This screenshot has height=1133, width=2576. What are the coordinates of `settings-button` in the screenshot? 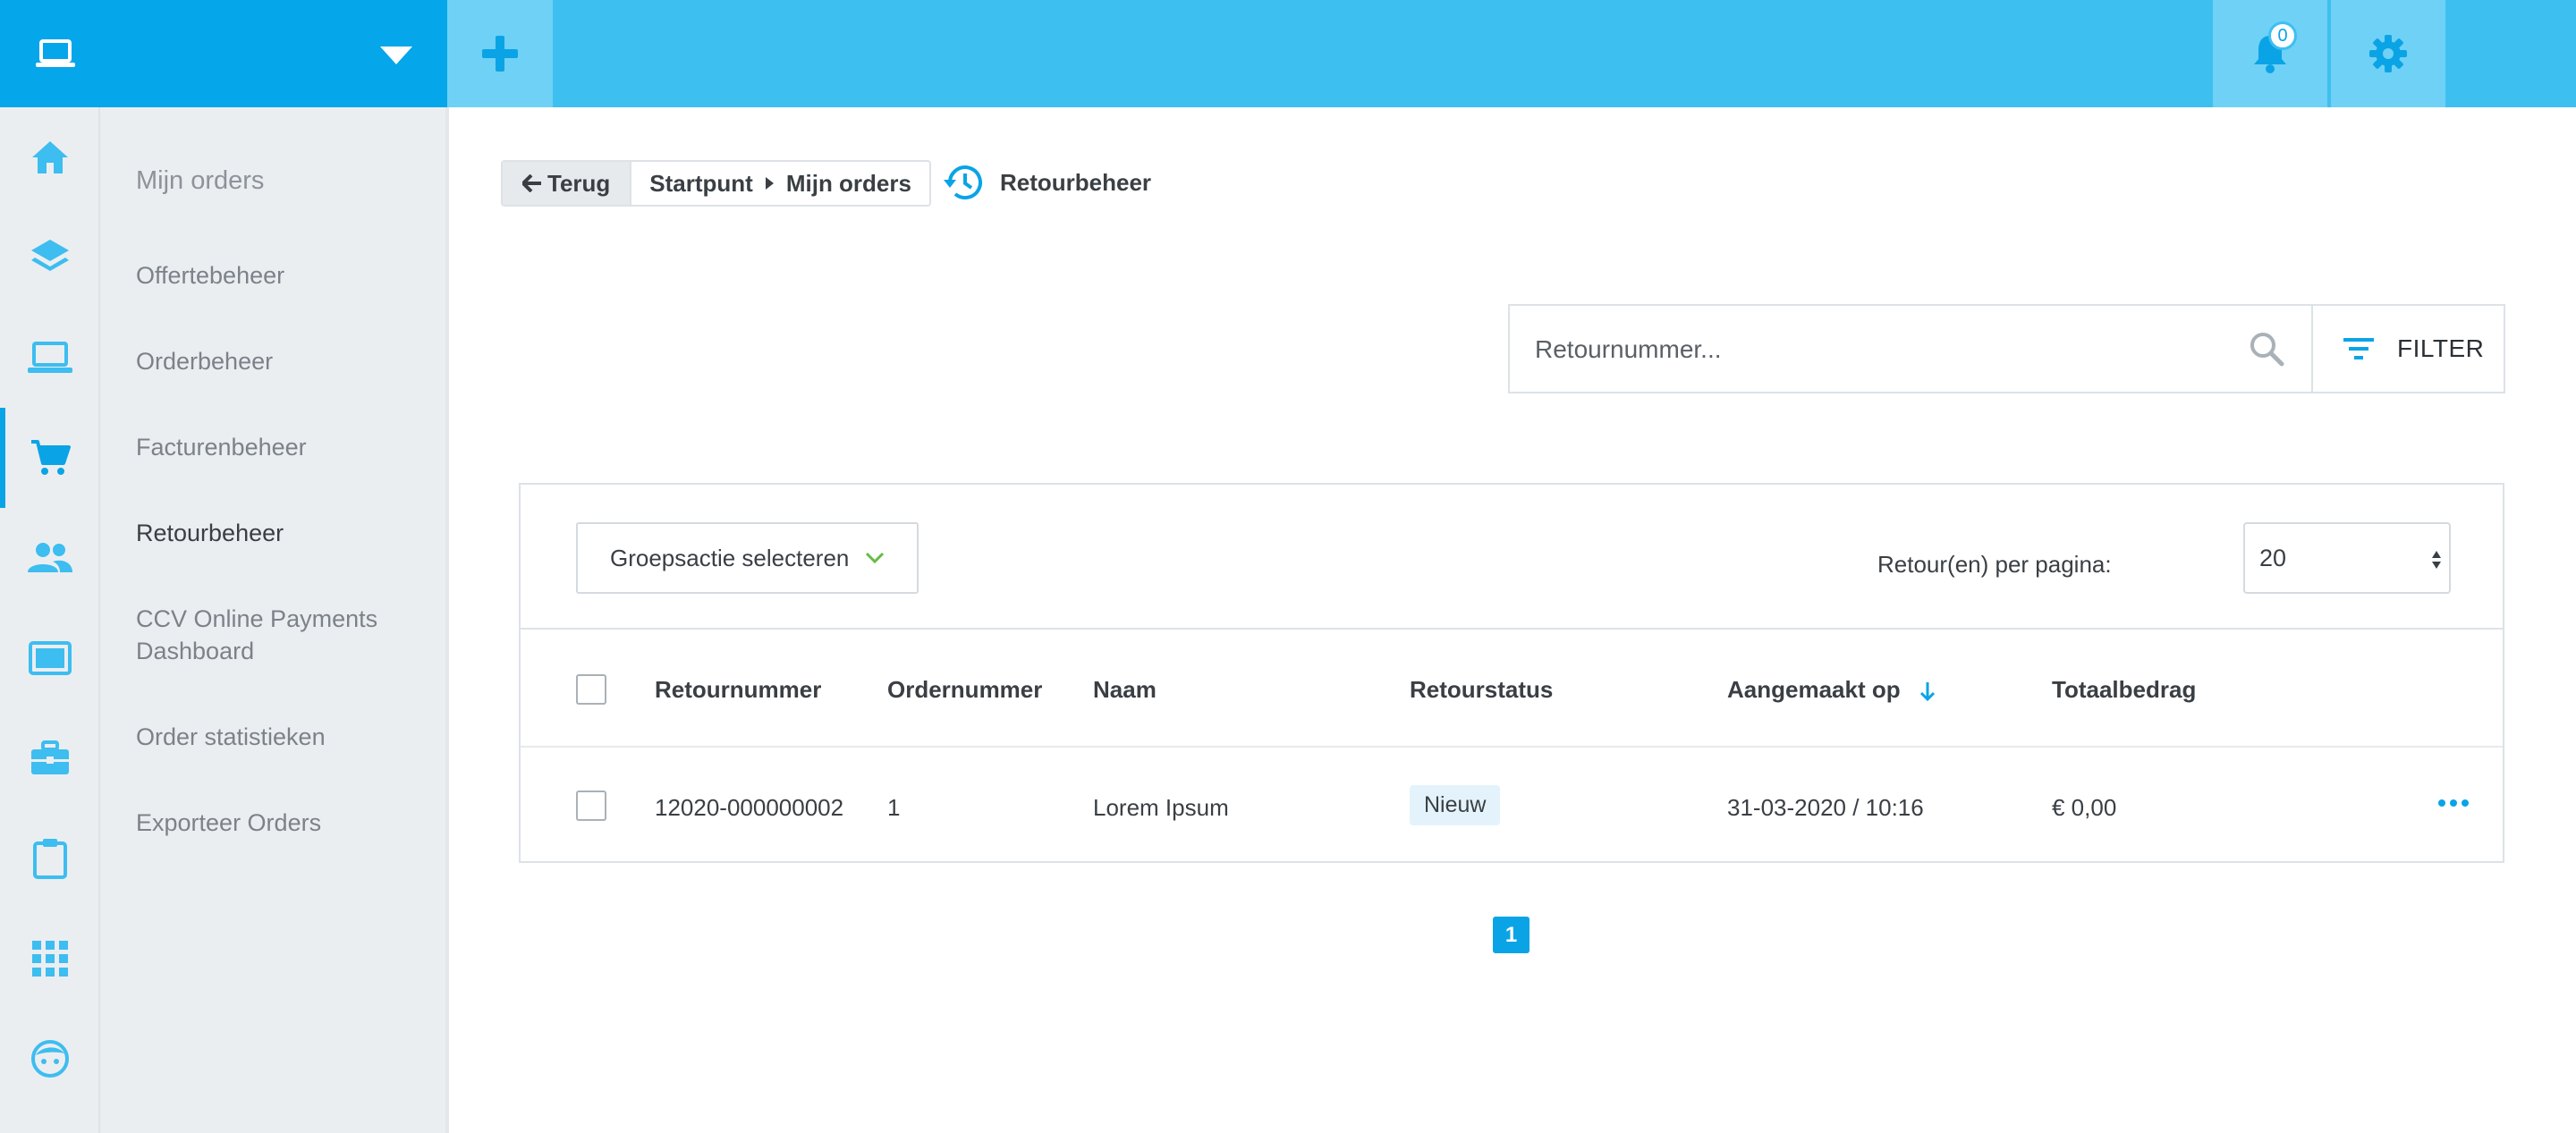 It's located at (2388, 53).